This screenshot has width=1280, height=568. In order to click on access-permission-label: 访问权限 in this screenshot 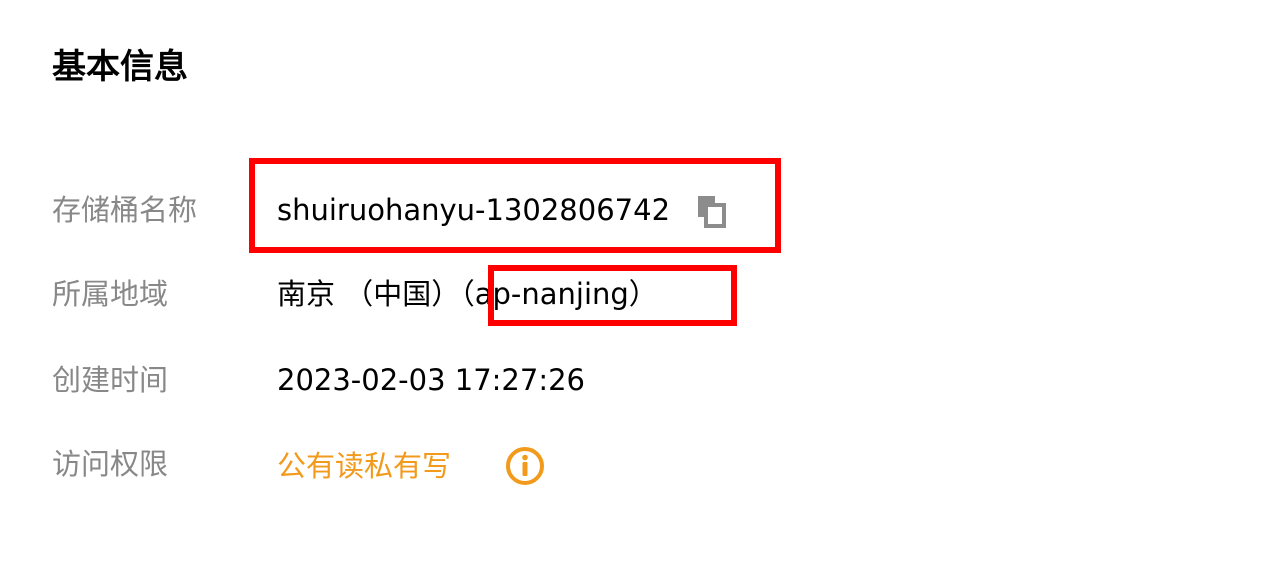, I will do `click(110, 464)`.